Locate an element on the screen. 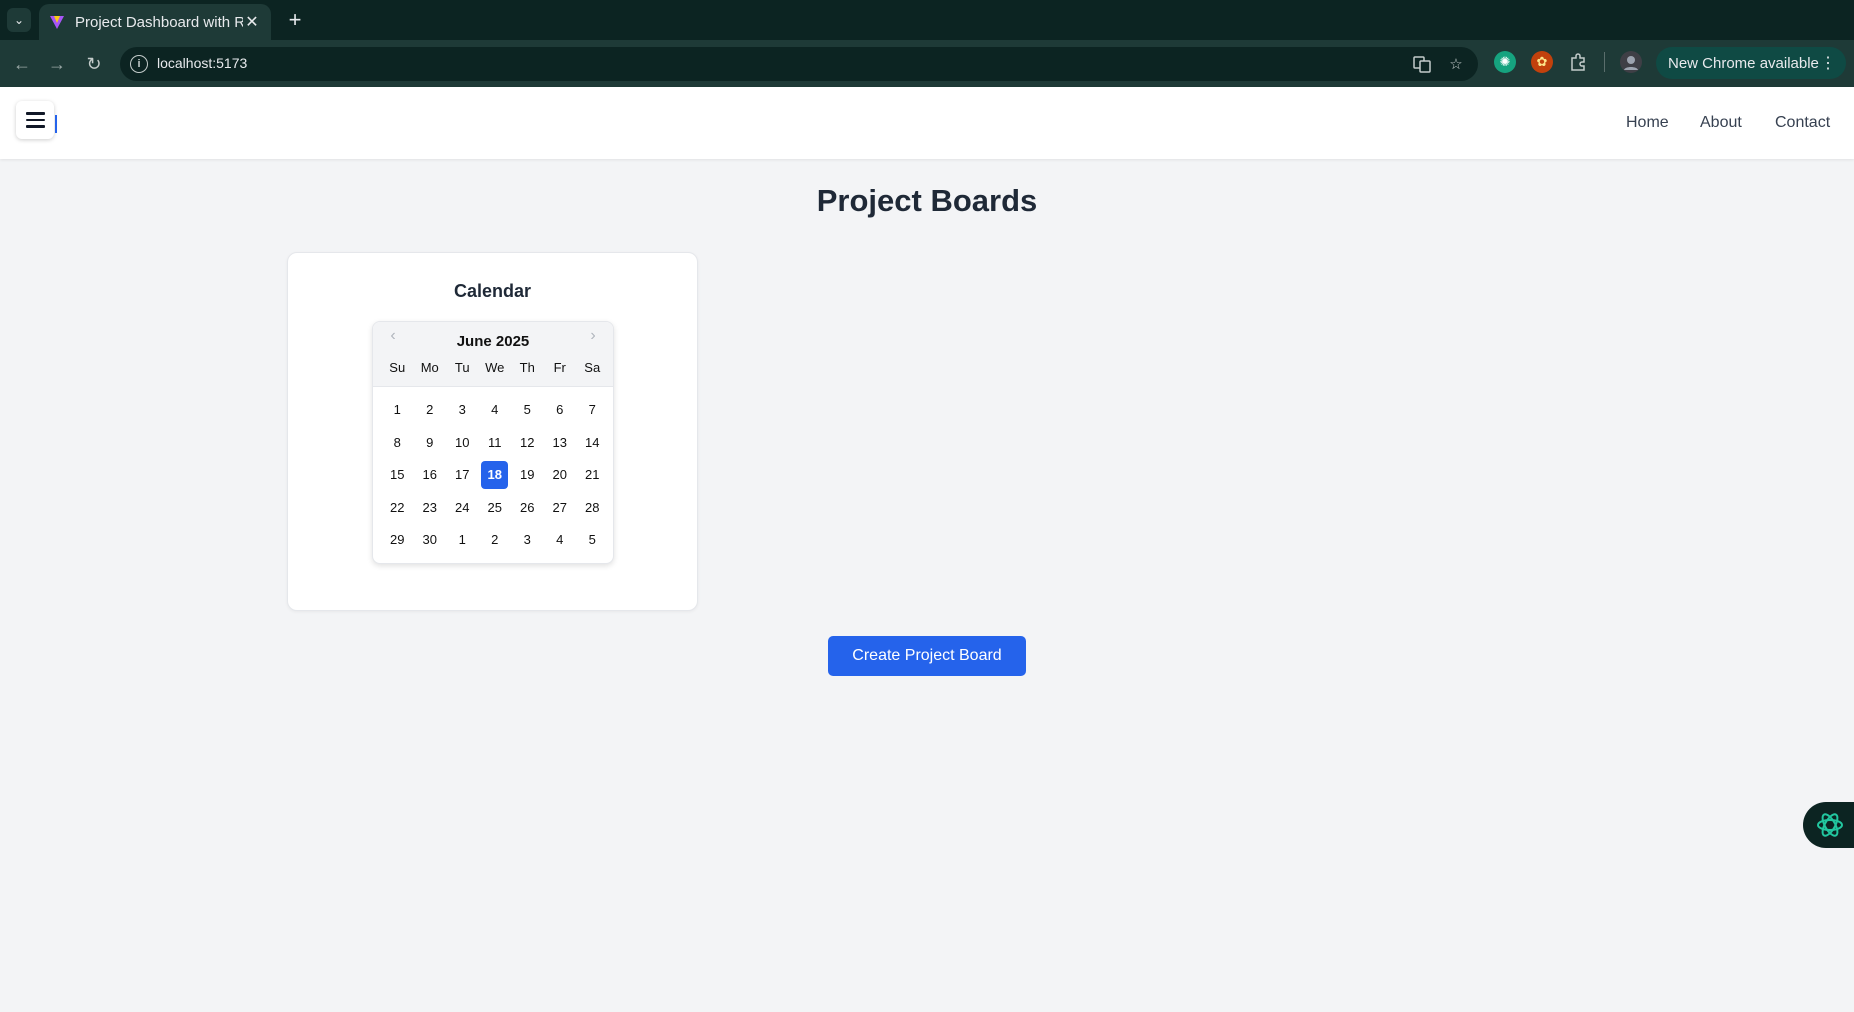 This screenshot has width=1854, height=1012. calendar-day: 11 is located at coordinates (495, 443).